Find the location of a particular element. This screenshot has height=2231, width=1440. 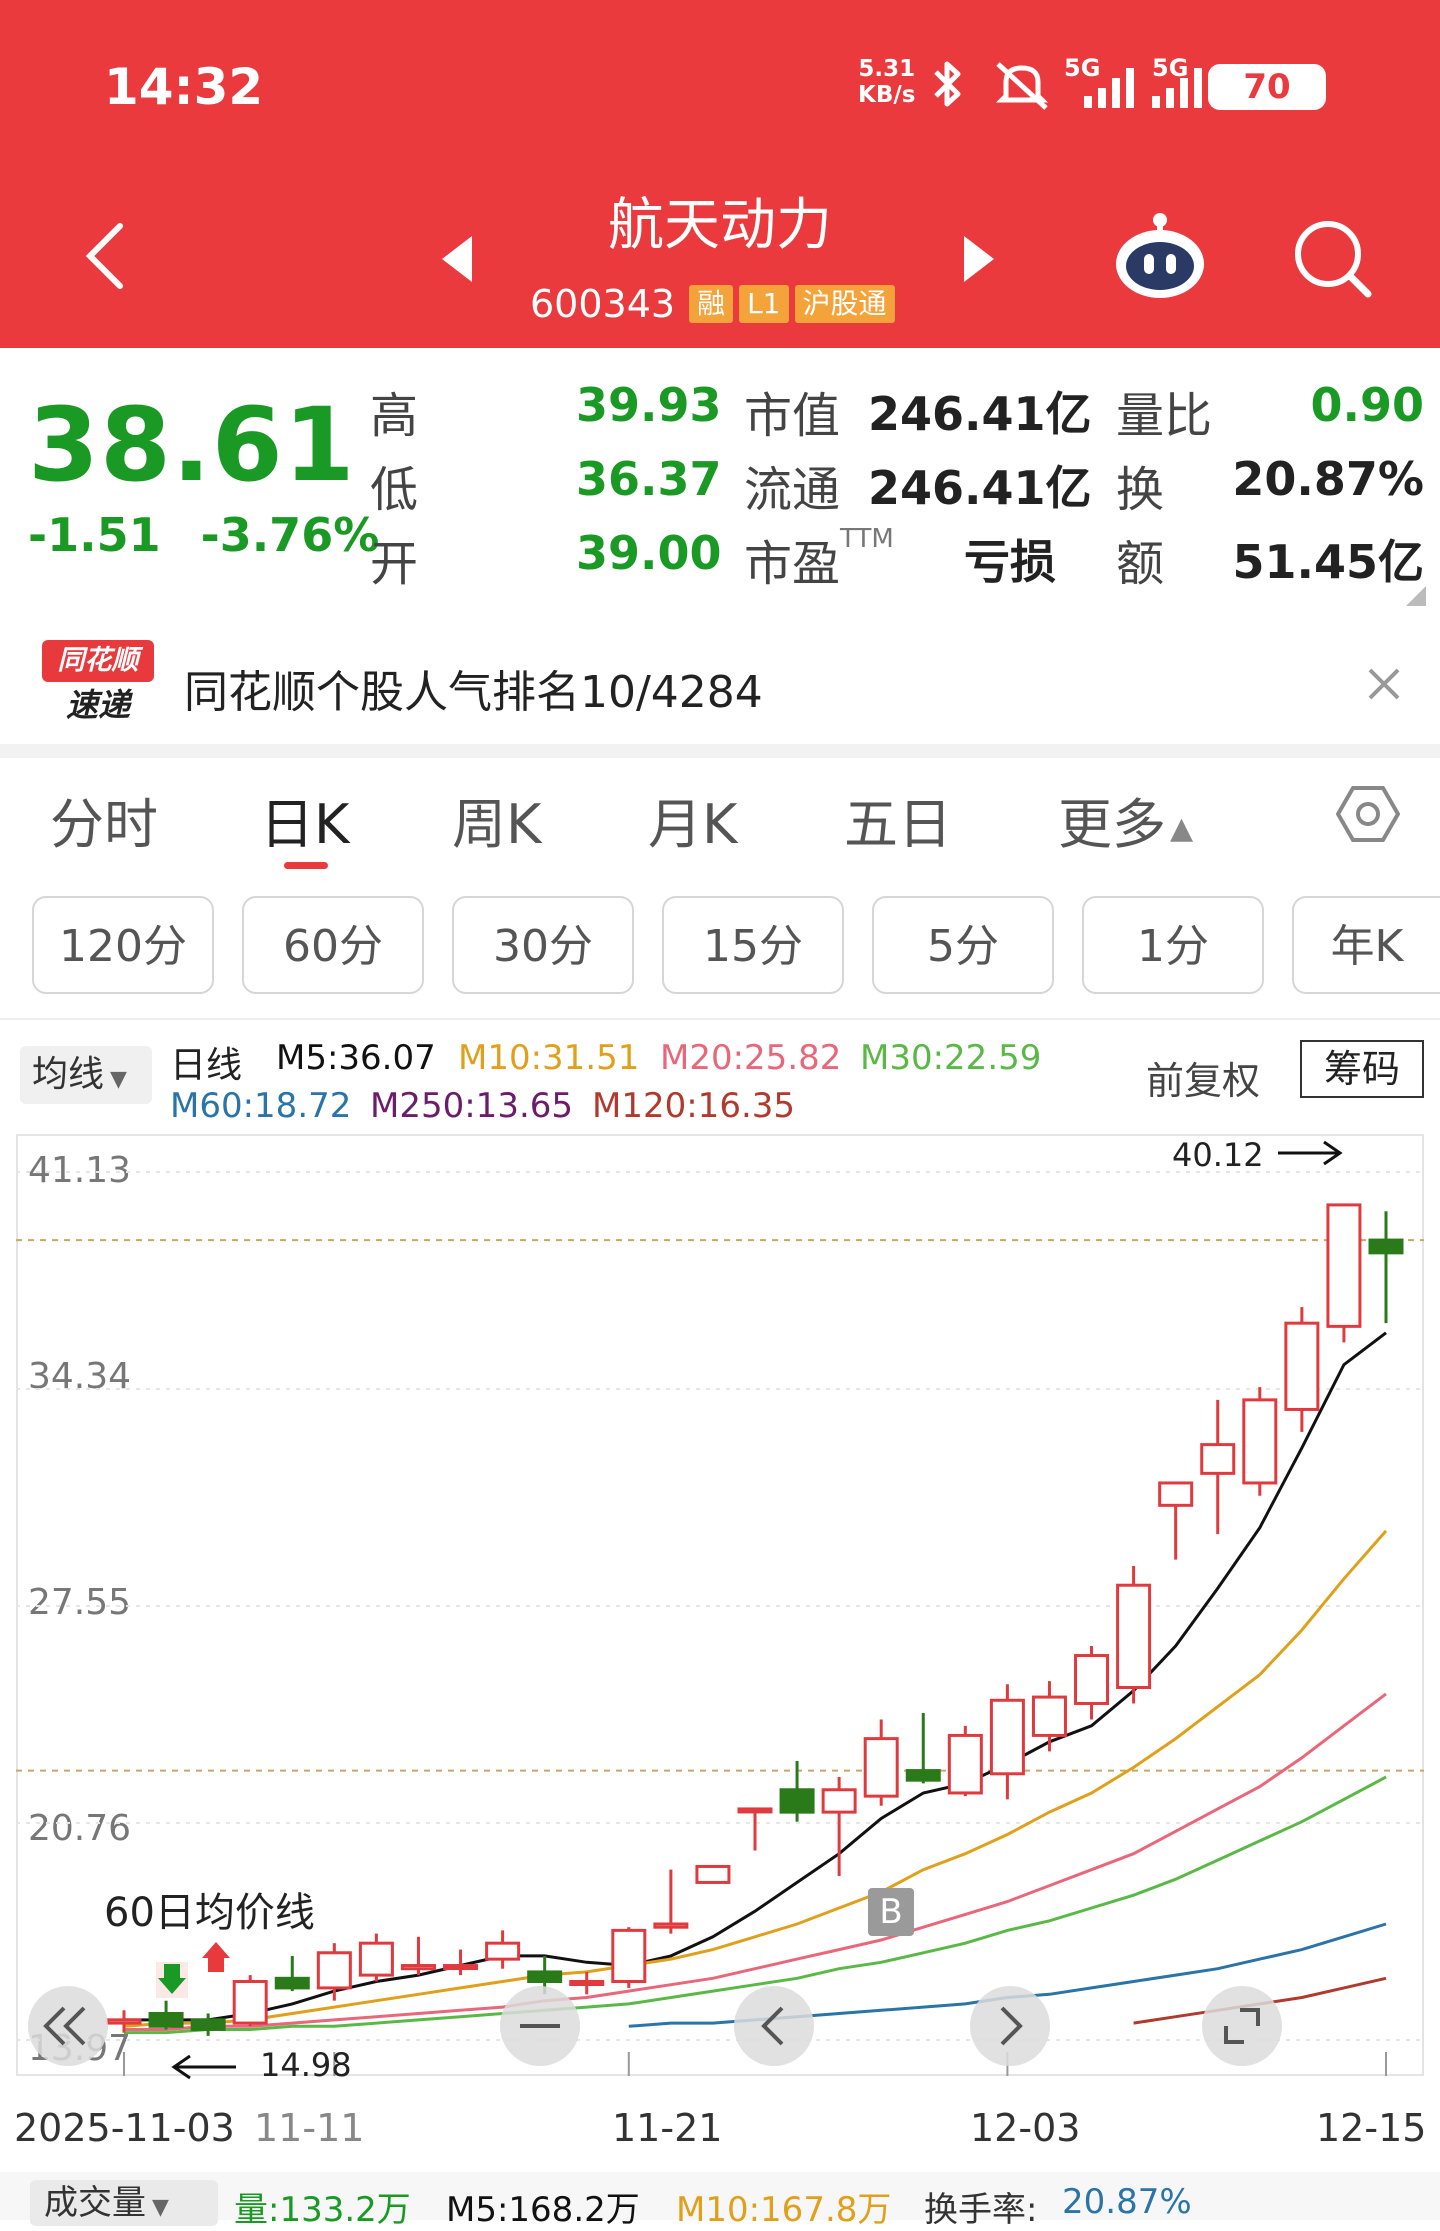

ma-selector: 均线 ▼ is located at coordinates (86, 1075).